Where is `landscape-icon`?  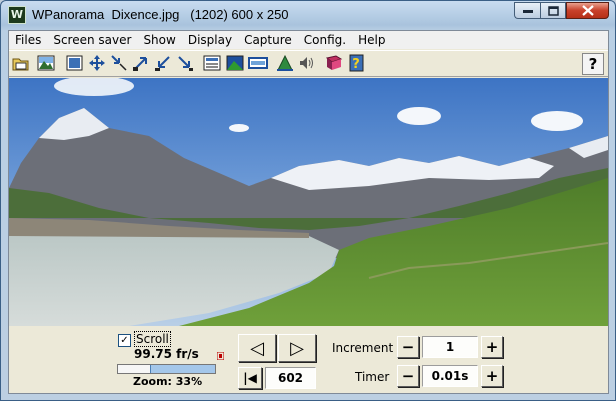 landscape-icon is located at coordinates (235, 63).